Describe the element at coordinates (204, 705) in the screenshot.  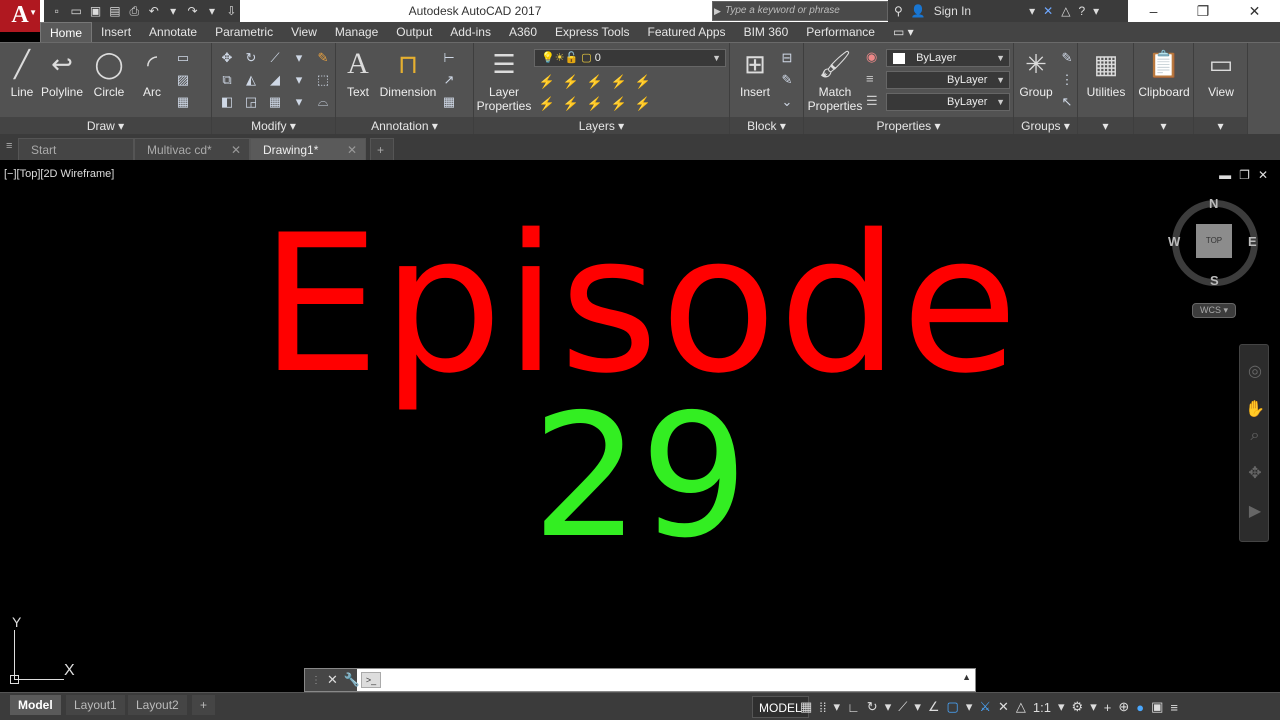
I see `add-layout-button: +` at that location.